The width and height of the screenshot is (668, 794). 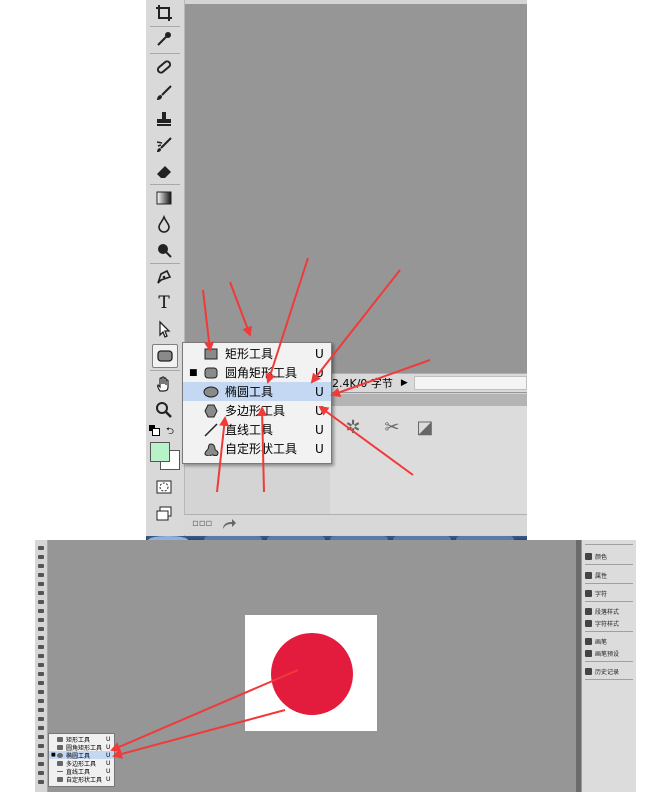 I want to click on menu-item-label: 自定形状工具, so click(x=84, y=780).